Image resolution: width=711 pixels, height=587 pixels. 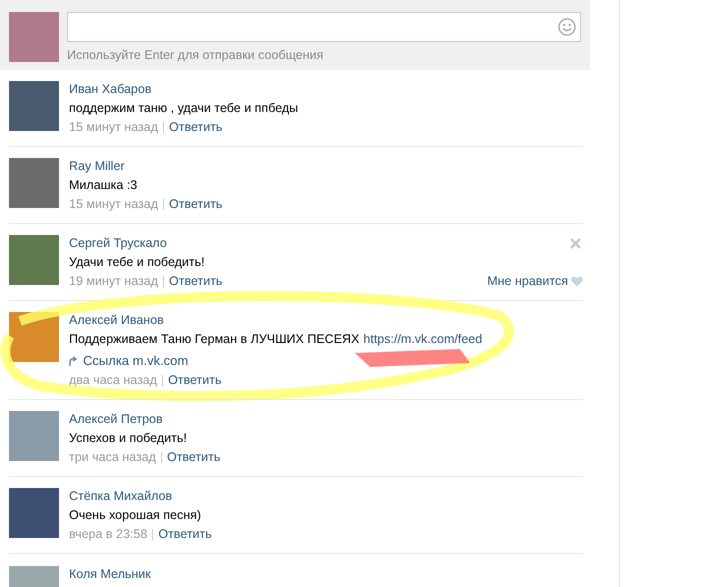 What do you see at coordinates (116, 420) in the screenshot?
I see `author-name: Алексей Петров` at bounding box center [116, 420].